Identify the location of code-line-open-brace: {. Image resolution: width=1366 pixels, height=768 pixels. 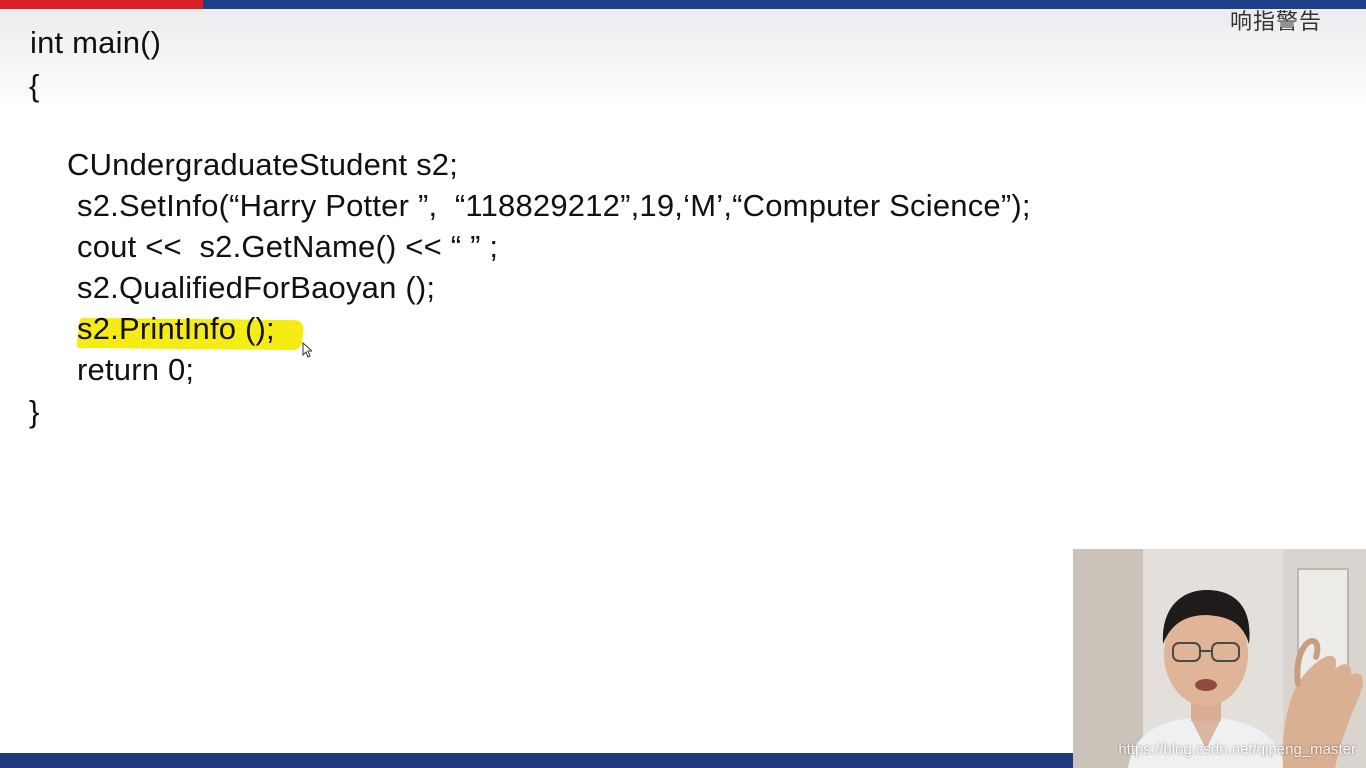
(34, 85).